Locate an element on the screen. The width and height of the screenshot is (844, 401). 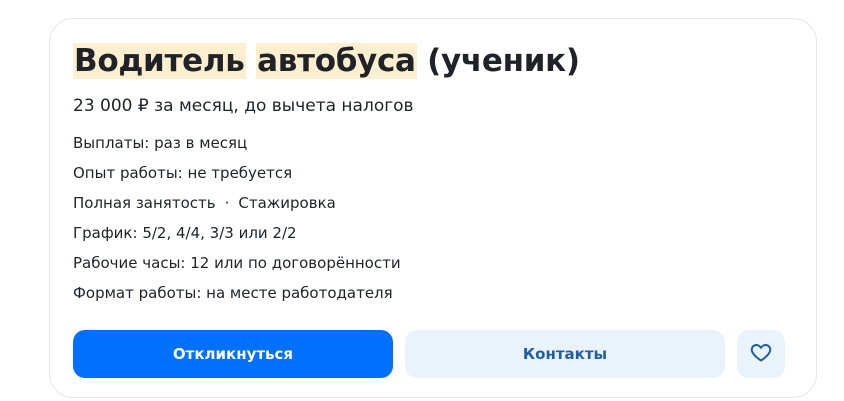
work-format-info: Формат работы: на месте работодателя is located at coordinates (233, 293).